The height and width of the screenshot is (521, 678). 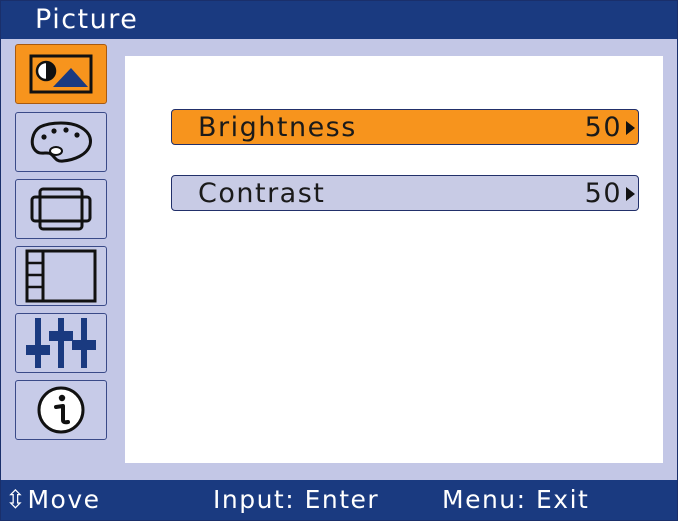 What do you see at coordinates (87, 19) in the screenshot?
I see `page-title: Picture` at bounding box center [87, 19].